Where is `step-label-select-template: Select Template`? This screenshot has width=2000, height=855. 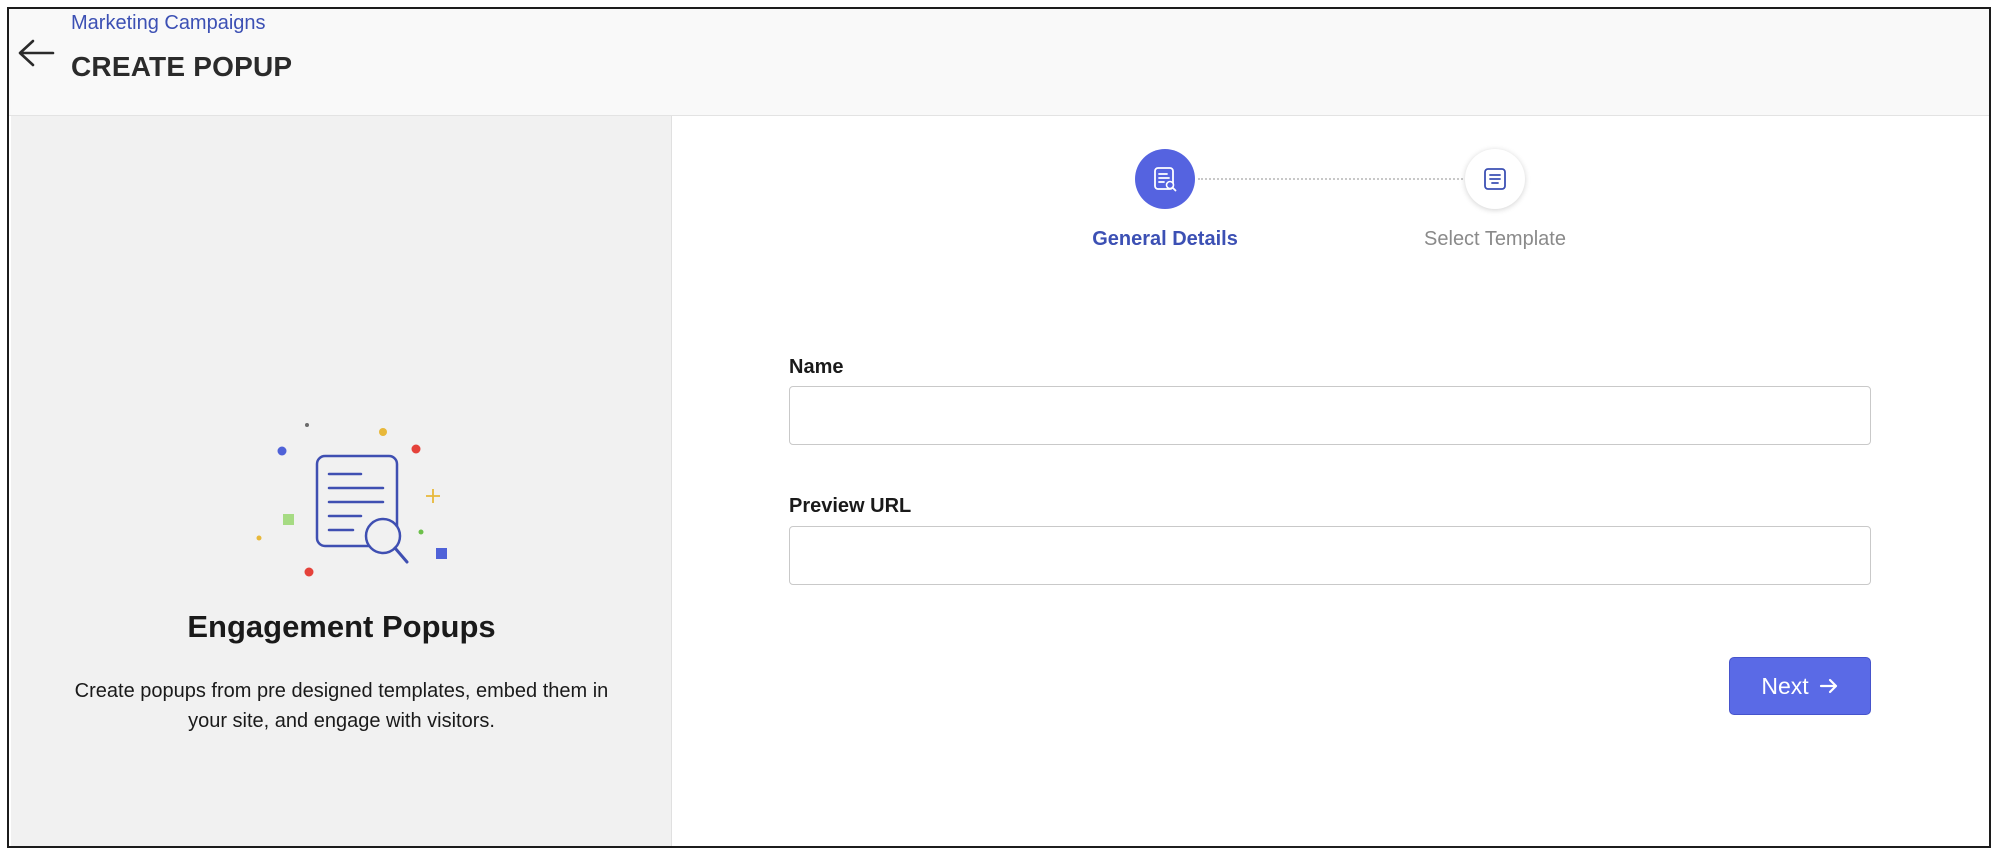 step-label-select-template: Select Template is located at coordinates (1495, 239).